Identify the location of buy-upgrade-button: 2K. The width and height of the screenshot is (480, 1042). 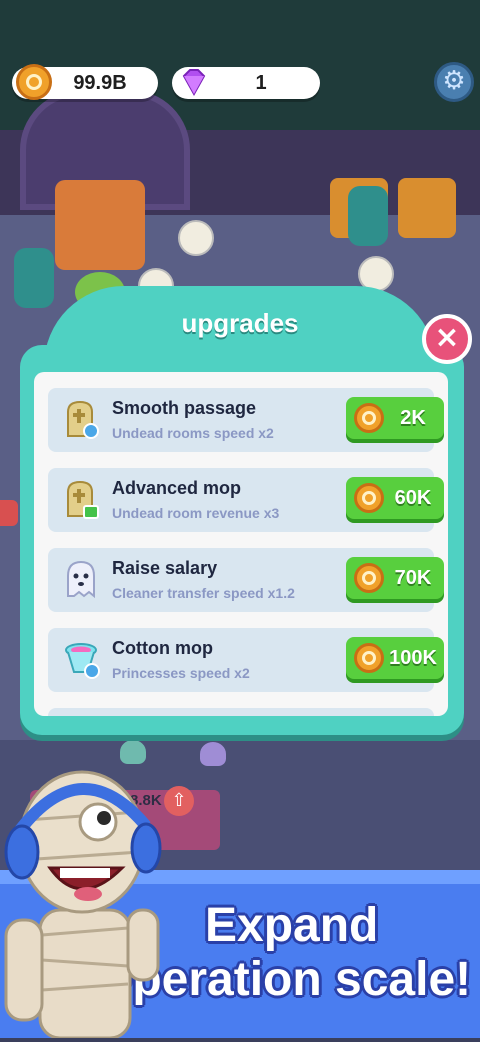
(395, 418).